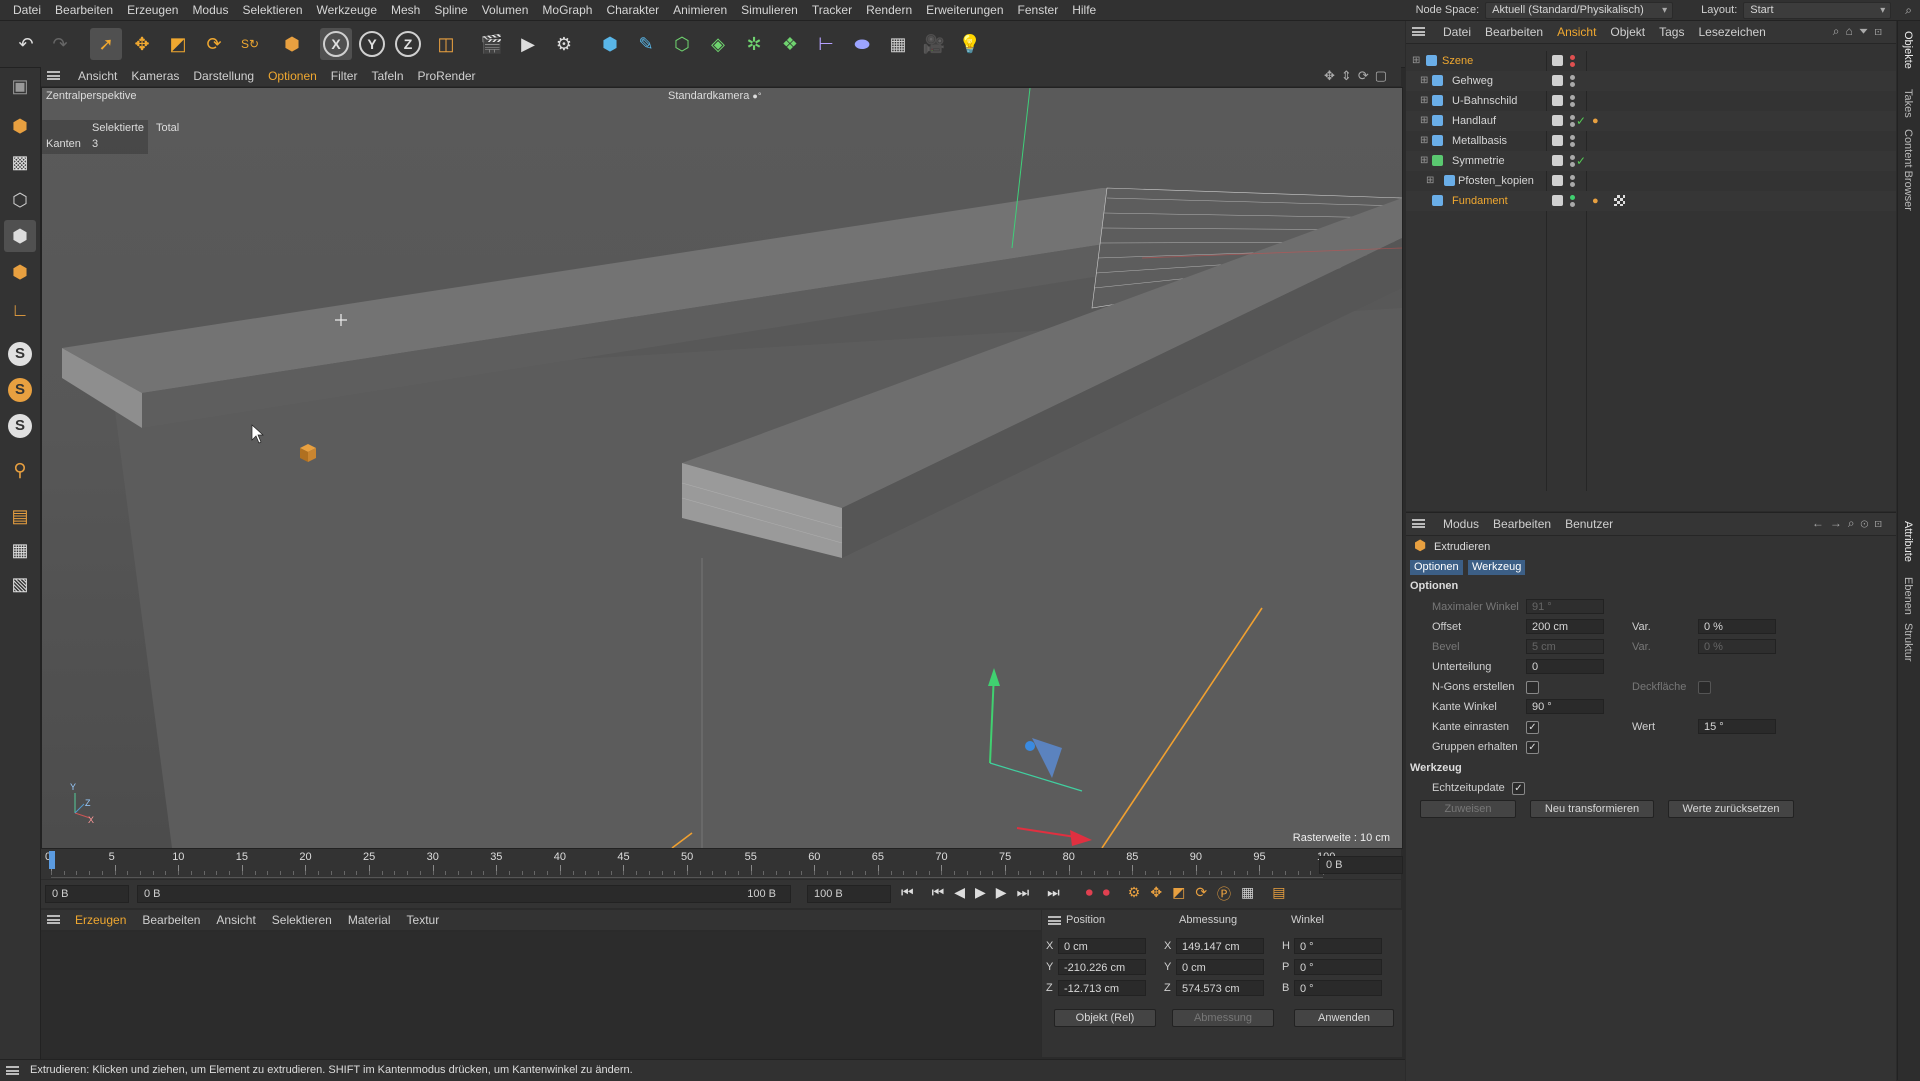 This screenshot has width=1920, height=1081. I want to click on next-frame-icon: ▶, so click(1001, 894).